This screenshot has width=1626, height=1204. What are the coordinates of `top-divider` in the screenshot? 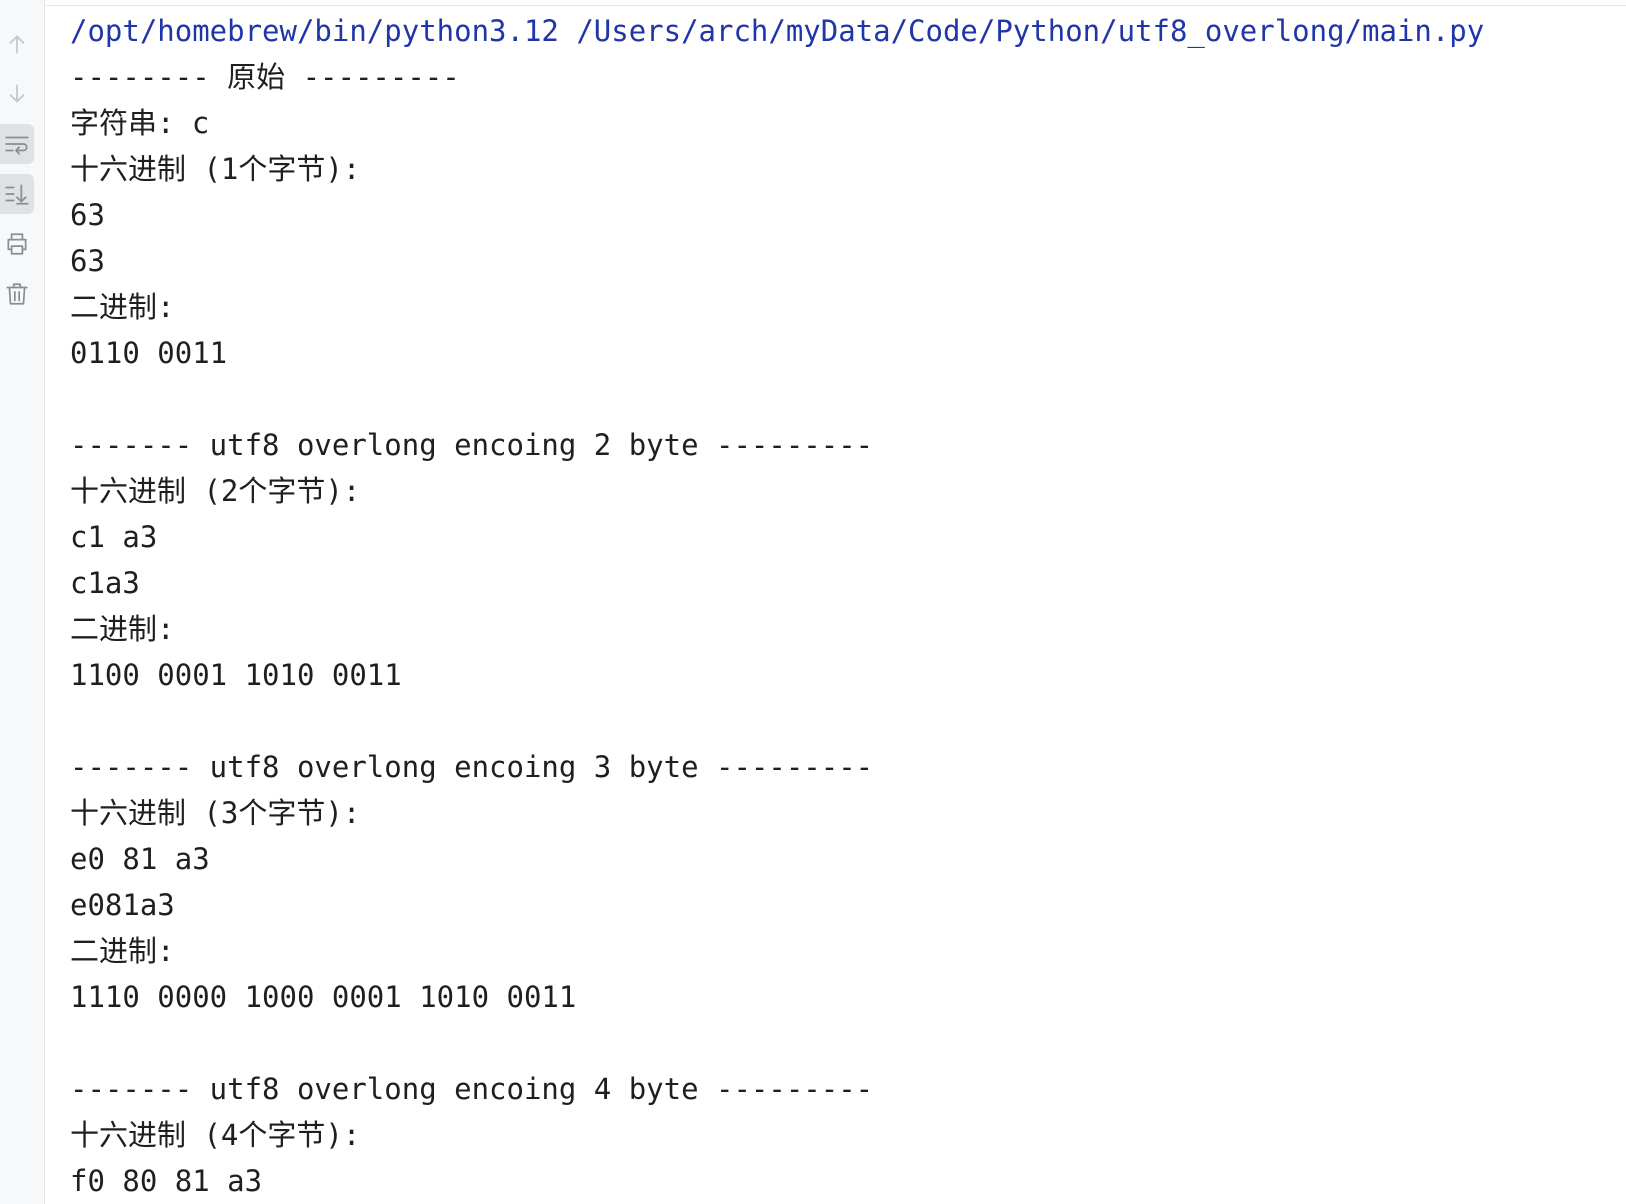 It's located at (836, 3).